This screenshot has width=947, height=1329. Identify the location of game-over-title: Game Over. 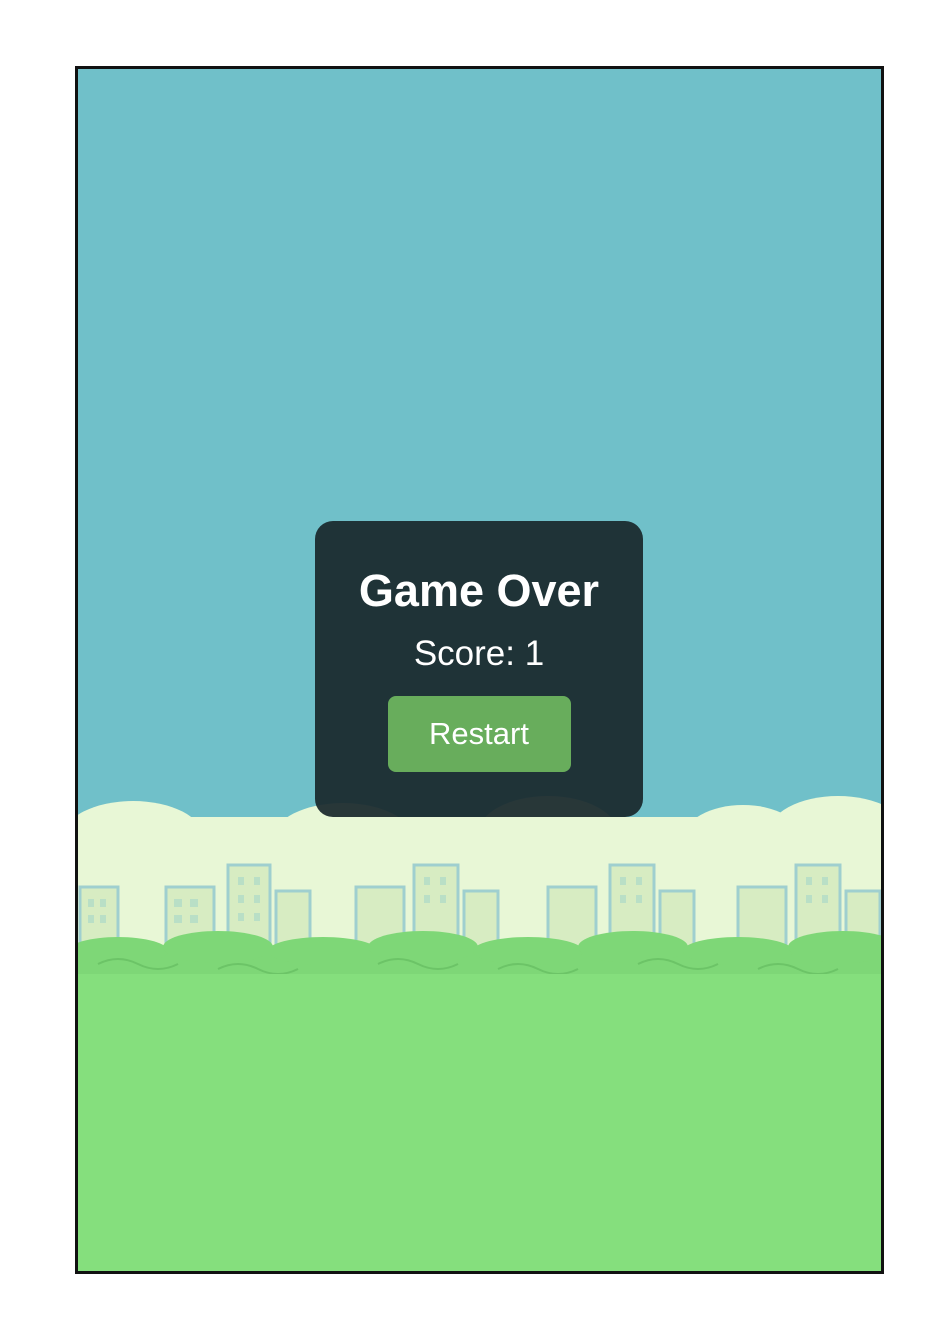
(479, 590).